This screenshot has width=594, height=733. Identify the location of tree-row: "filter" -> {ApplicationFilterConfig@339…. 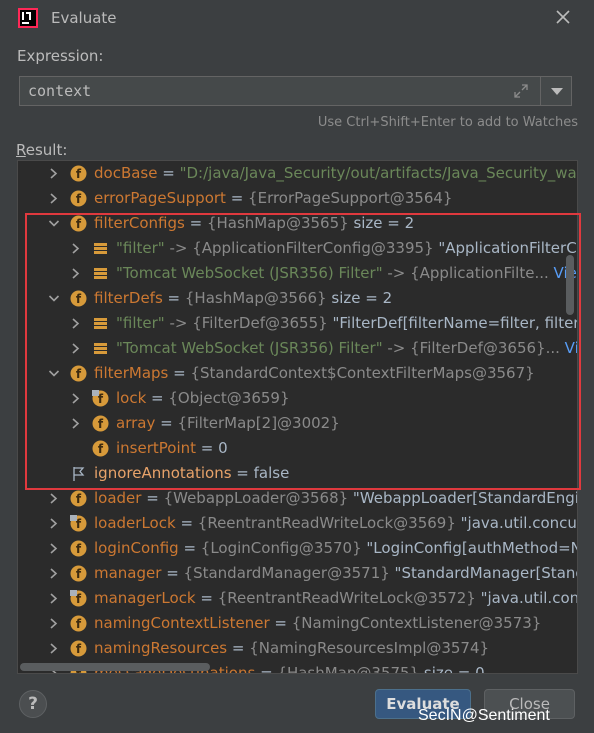
(298, 248).